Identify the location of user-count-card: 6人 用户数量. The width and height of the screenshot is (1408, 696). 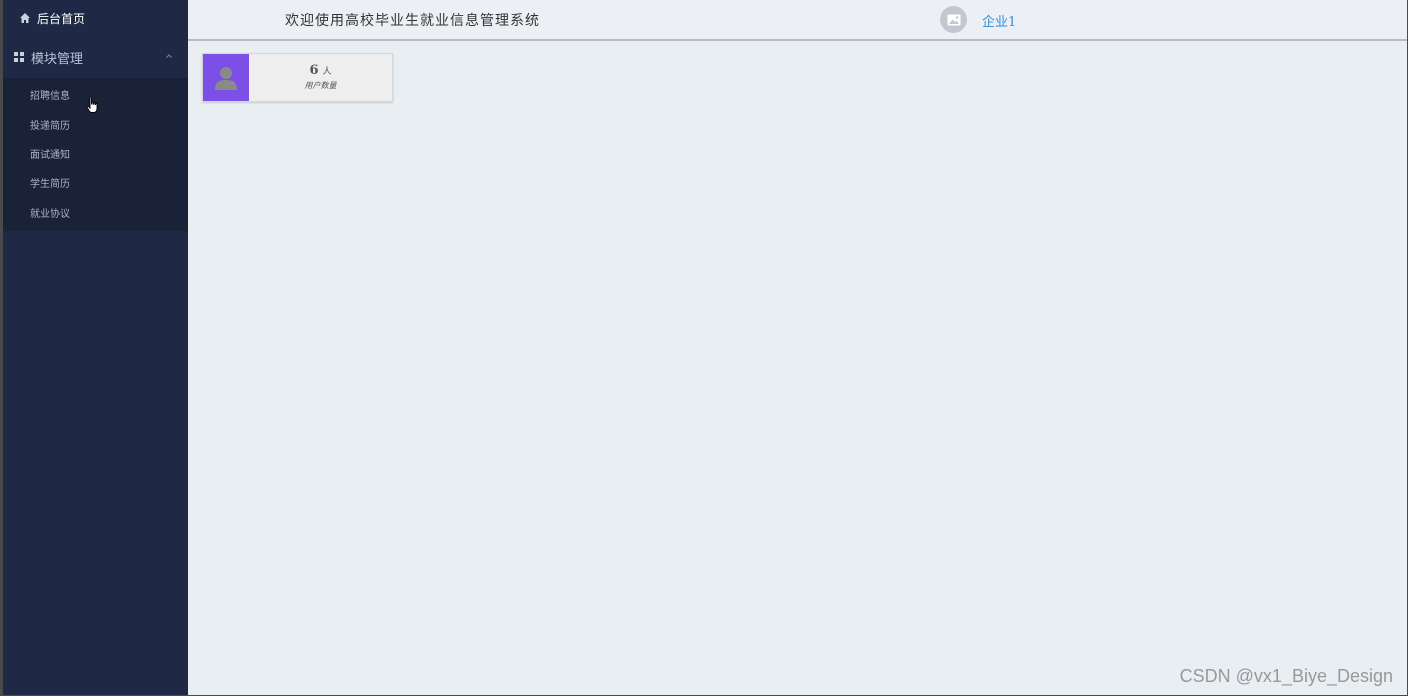
(297, 77).